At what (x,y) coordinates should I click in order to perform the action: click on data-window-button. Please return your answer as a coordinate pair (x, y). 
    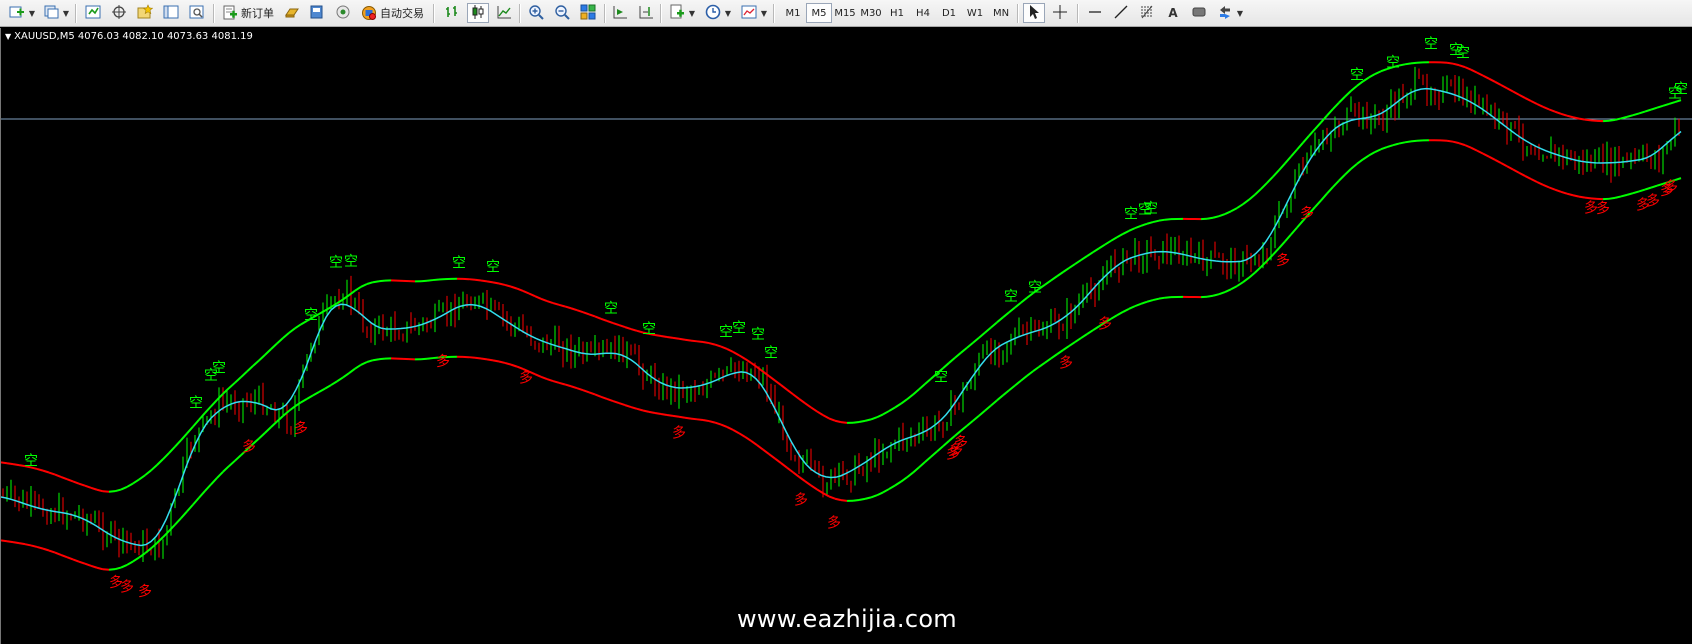
    Looking at the image, I should click on (119, 13).